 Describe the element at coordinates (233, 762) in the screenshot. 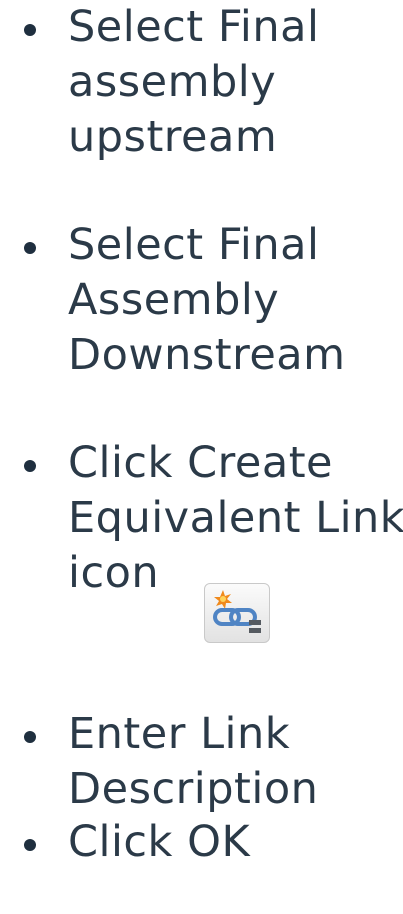

I see `instruction-text: Enter Link Description` at that location.